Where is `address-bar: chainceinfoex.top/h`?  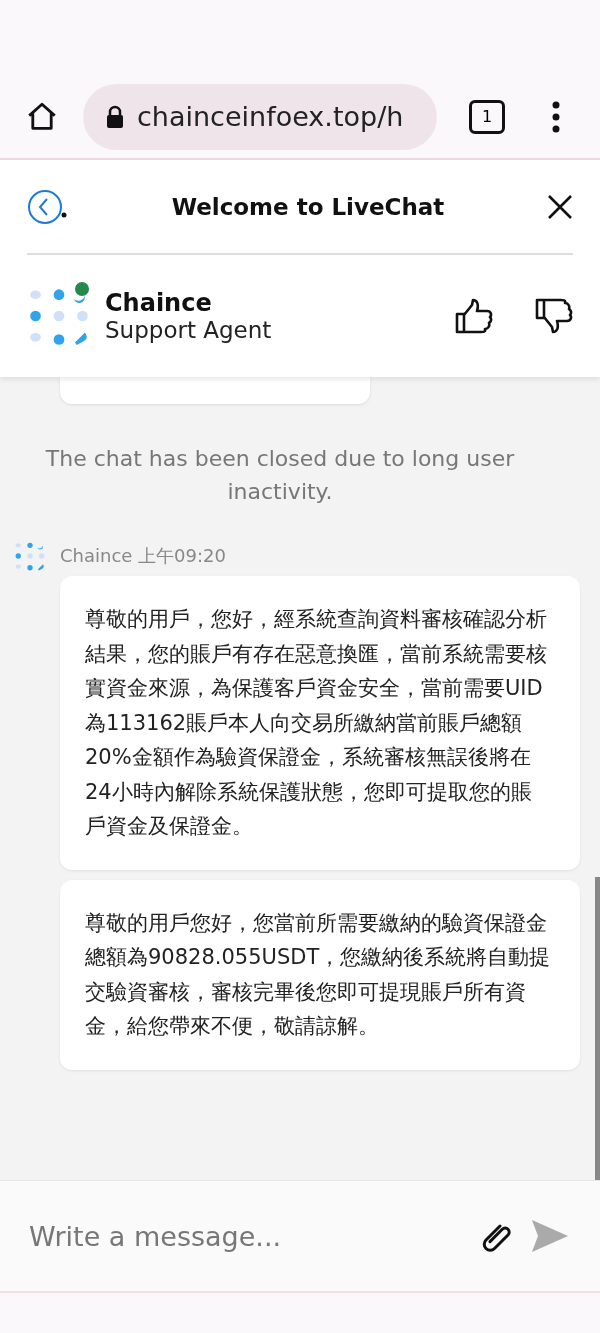
address-bar: chainceinfoex.top/h is located at coordinates (260, 116).